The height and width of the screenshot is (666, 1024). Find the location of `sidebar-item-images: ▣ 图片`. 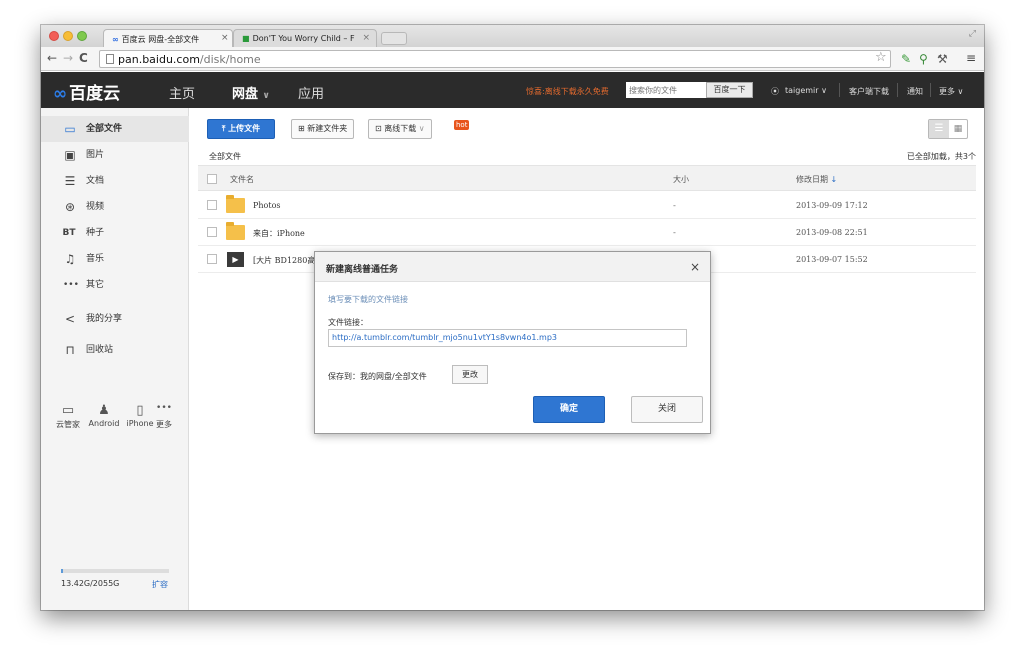

sidebar-item-images: ▣ 图片 is located at coordinates (115, 155).